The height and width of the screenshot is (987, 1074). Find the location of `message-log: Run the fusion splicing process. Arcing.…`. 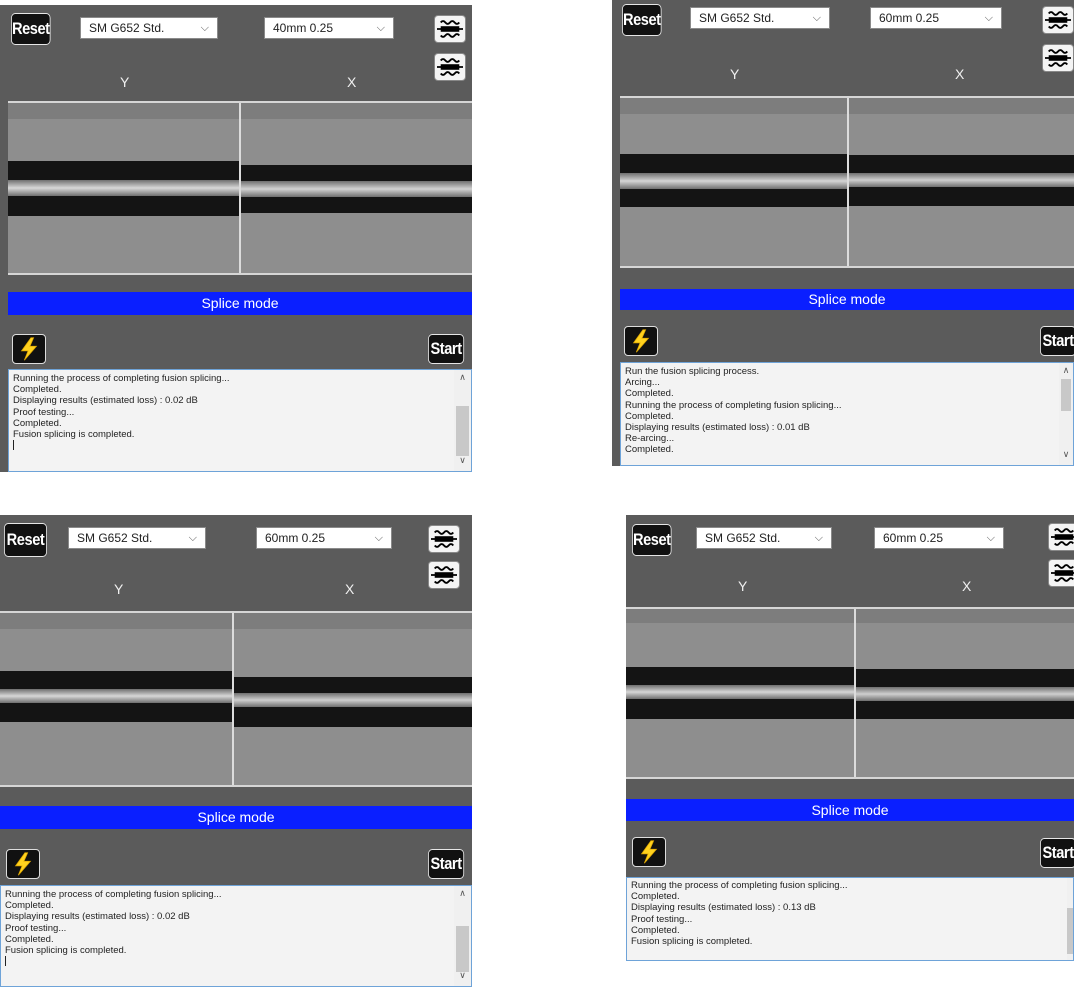

message-log: Run the fusion splicing process. Arcing.… is located at coordinates (847, 414).